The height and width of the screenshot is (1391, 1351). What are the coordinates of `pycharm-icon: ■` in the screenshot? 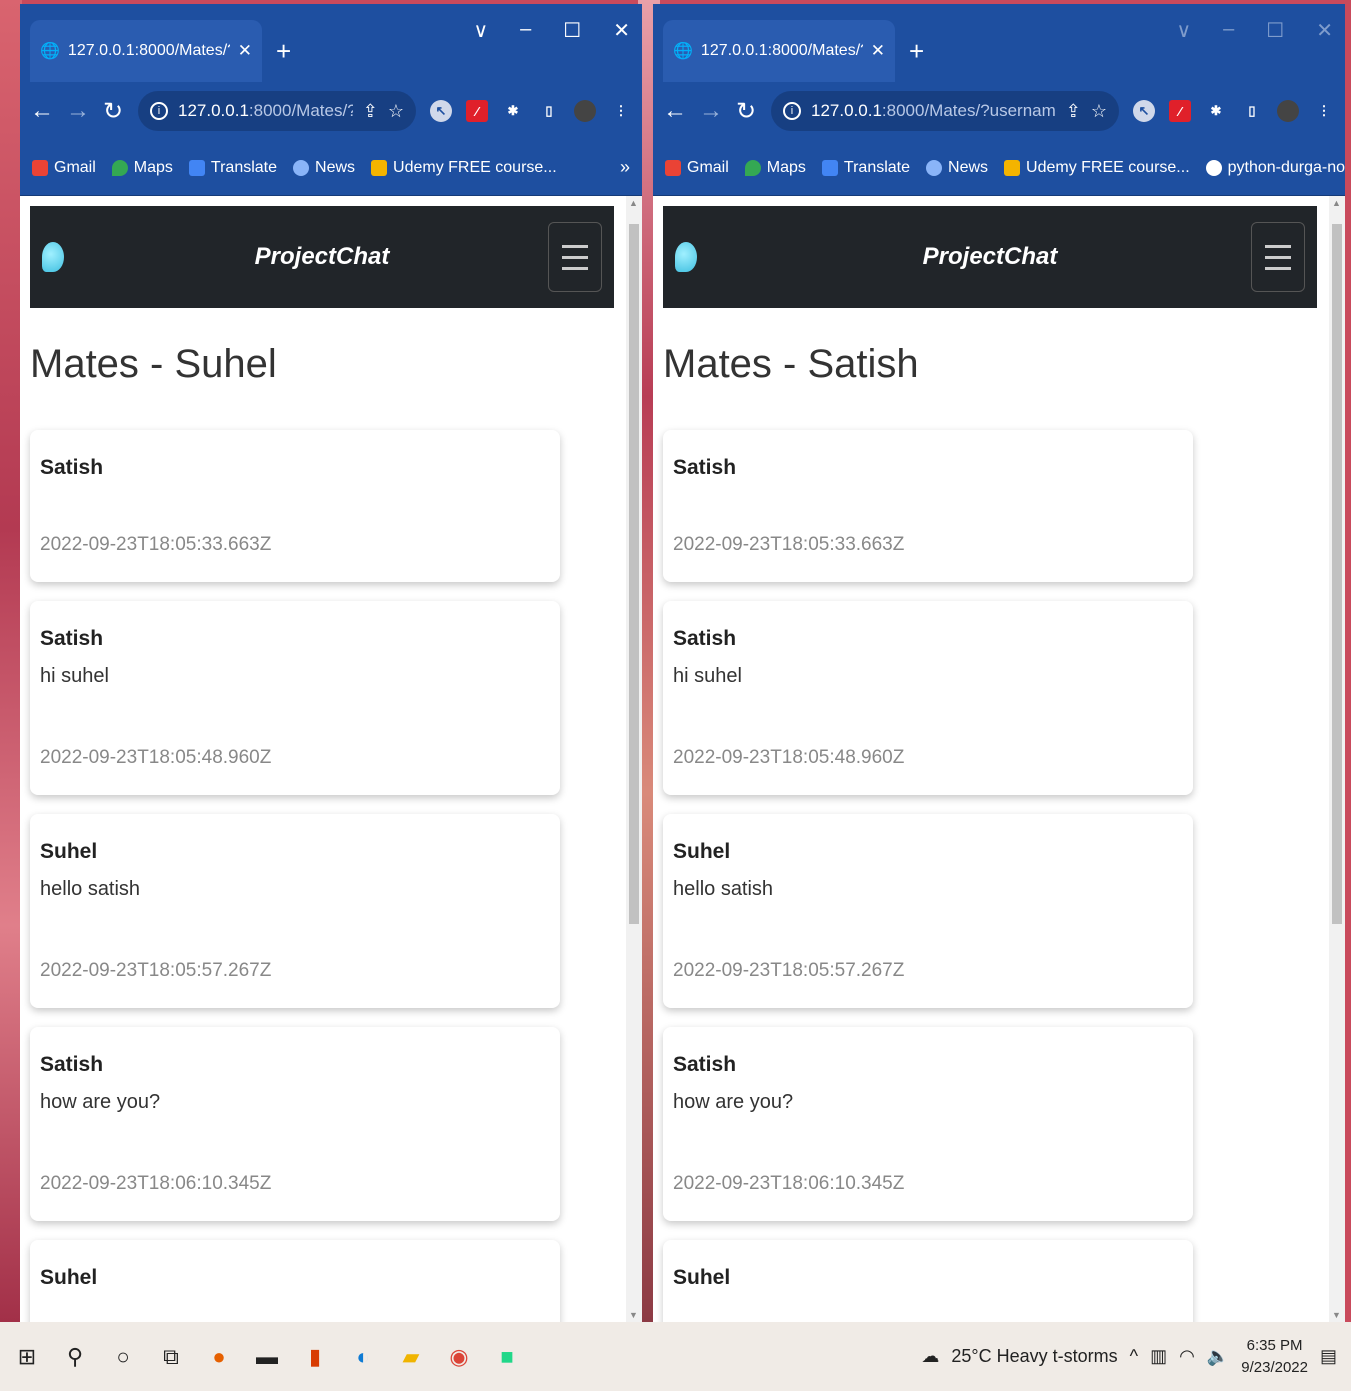 It's located at (507, 1357).